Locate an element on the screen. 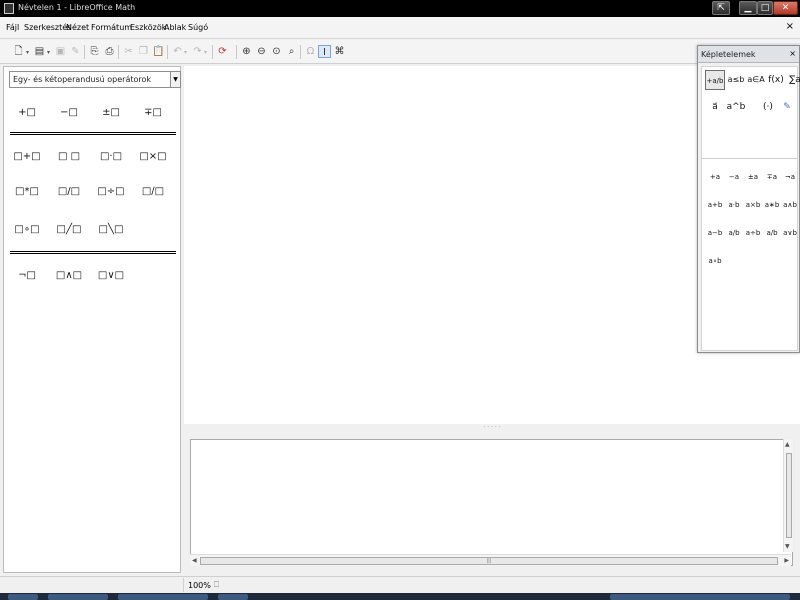 Image resolution: width=800 pixels, height=600 pixels. op-wide-backslash: □╲□ is located at coordinates (111, 230).